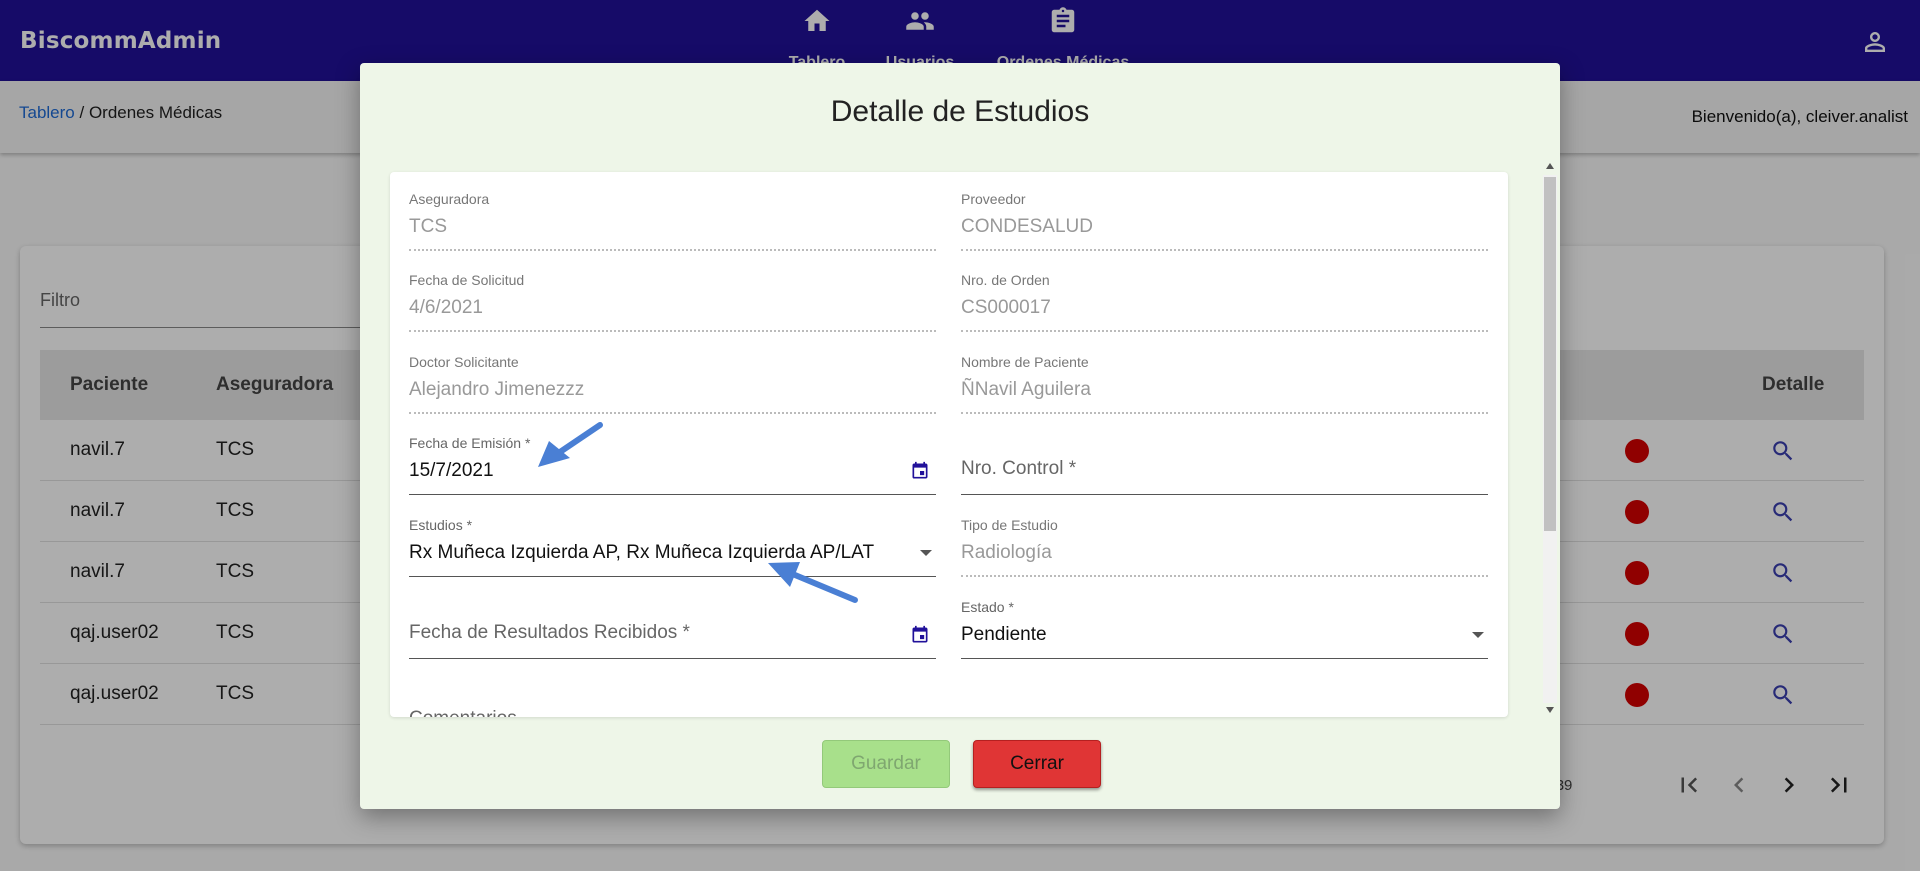 The height and width of the screenshot is (871, 1920). What do you see at coordinates (451, 471) in the screenshot?
I see `fecha-emision-value: 15/7/2021` at bounding box center [451, 471].